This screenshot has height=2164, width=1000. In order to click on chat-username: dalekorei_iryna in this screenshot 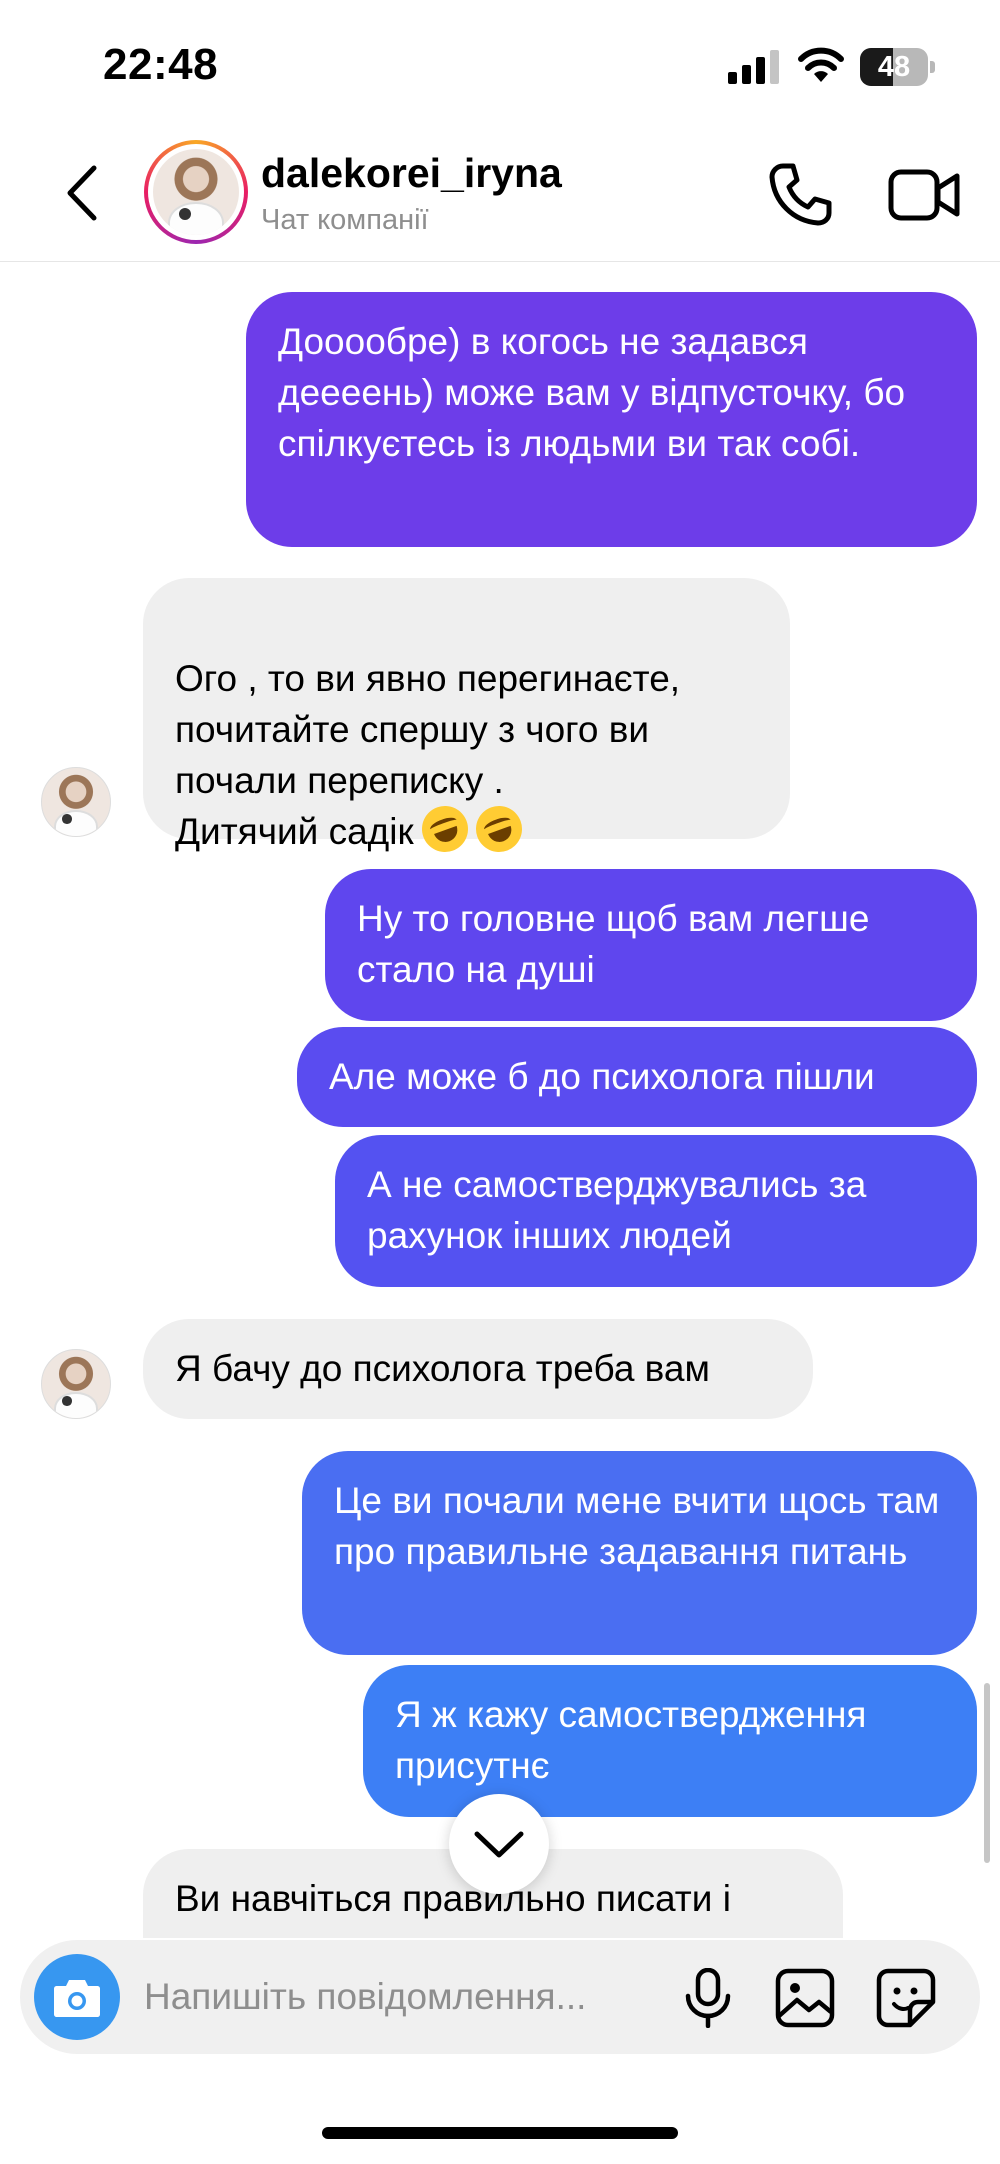, I will do `click(411, 173)`.